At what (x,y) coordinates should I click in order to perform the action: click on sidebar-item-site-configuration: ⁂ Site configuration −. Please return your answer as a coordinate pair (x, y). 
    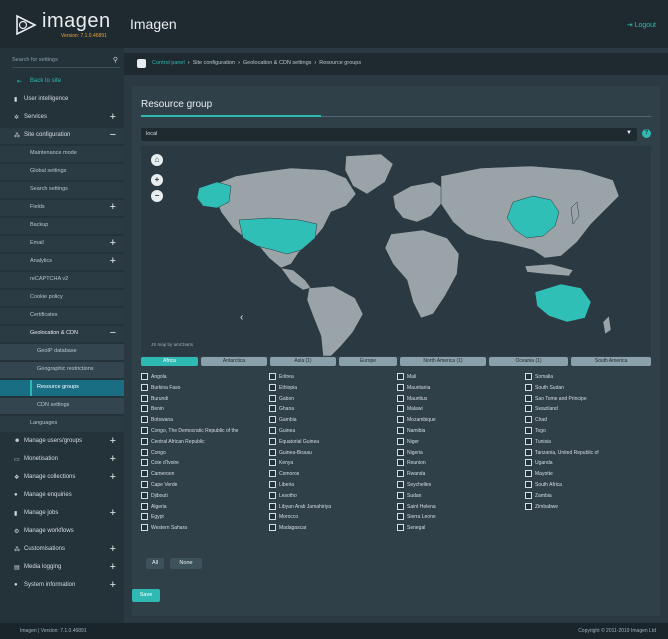
    Looking at the image, I should click on (62, 136).